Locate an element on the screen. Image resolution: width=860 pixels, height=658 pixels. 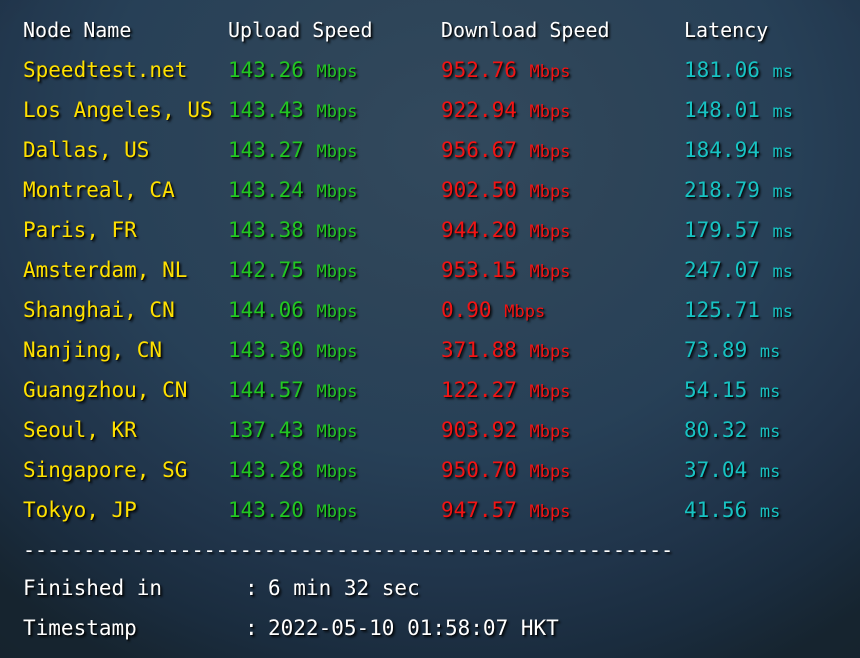
cell-node-name: Amsterdam, NL is located at coordinates (105, 270).